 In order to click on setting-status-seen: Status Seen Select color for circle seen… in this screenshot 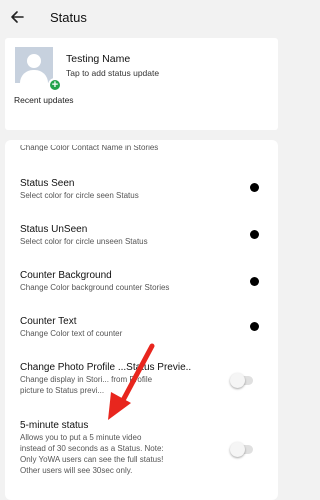, I will do `click(125, 189)`.